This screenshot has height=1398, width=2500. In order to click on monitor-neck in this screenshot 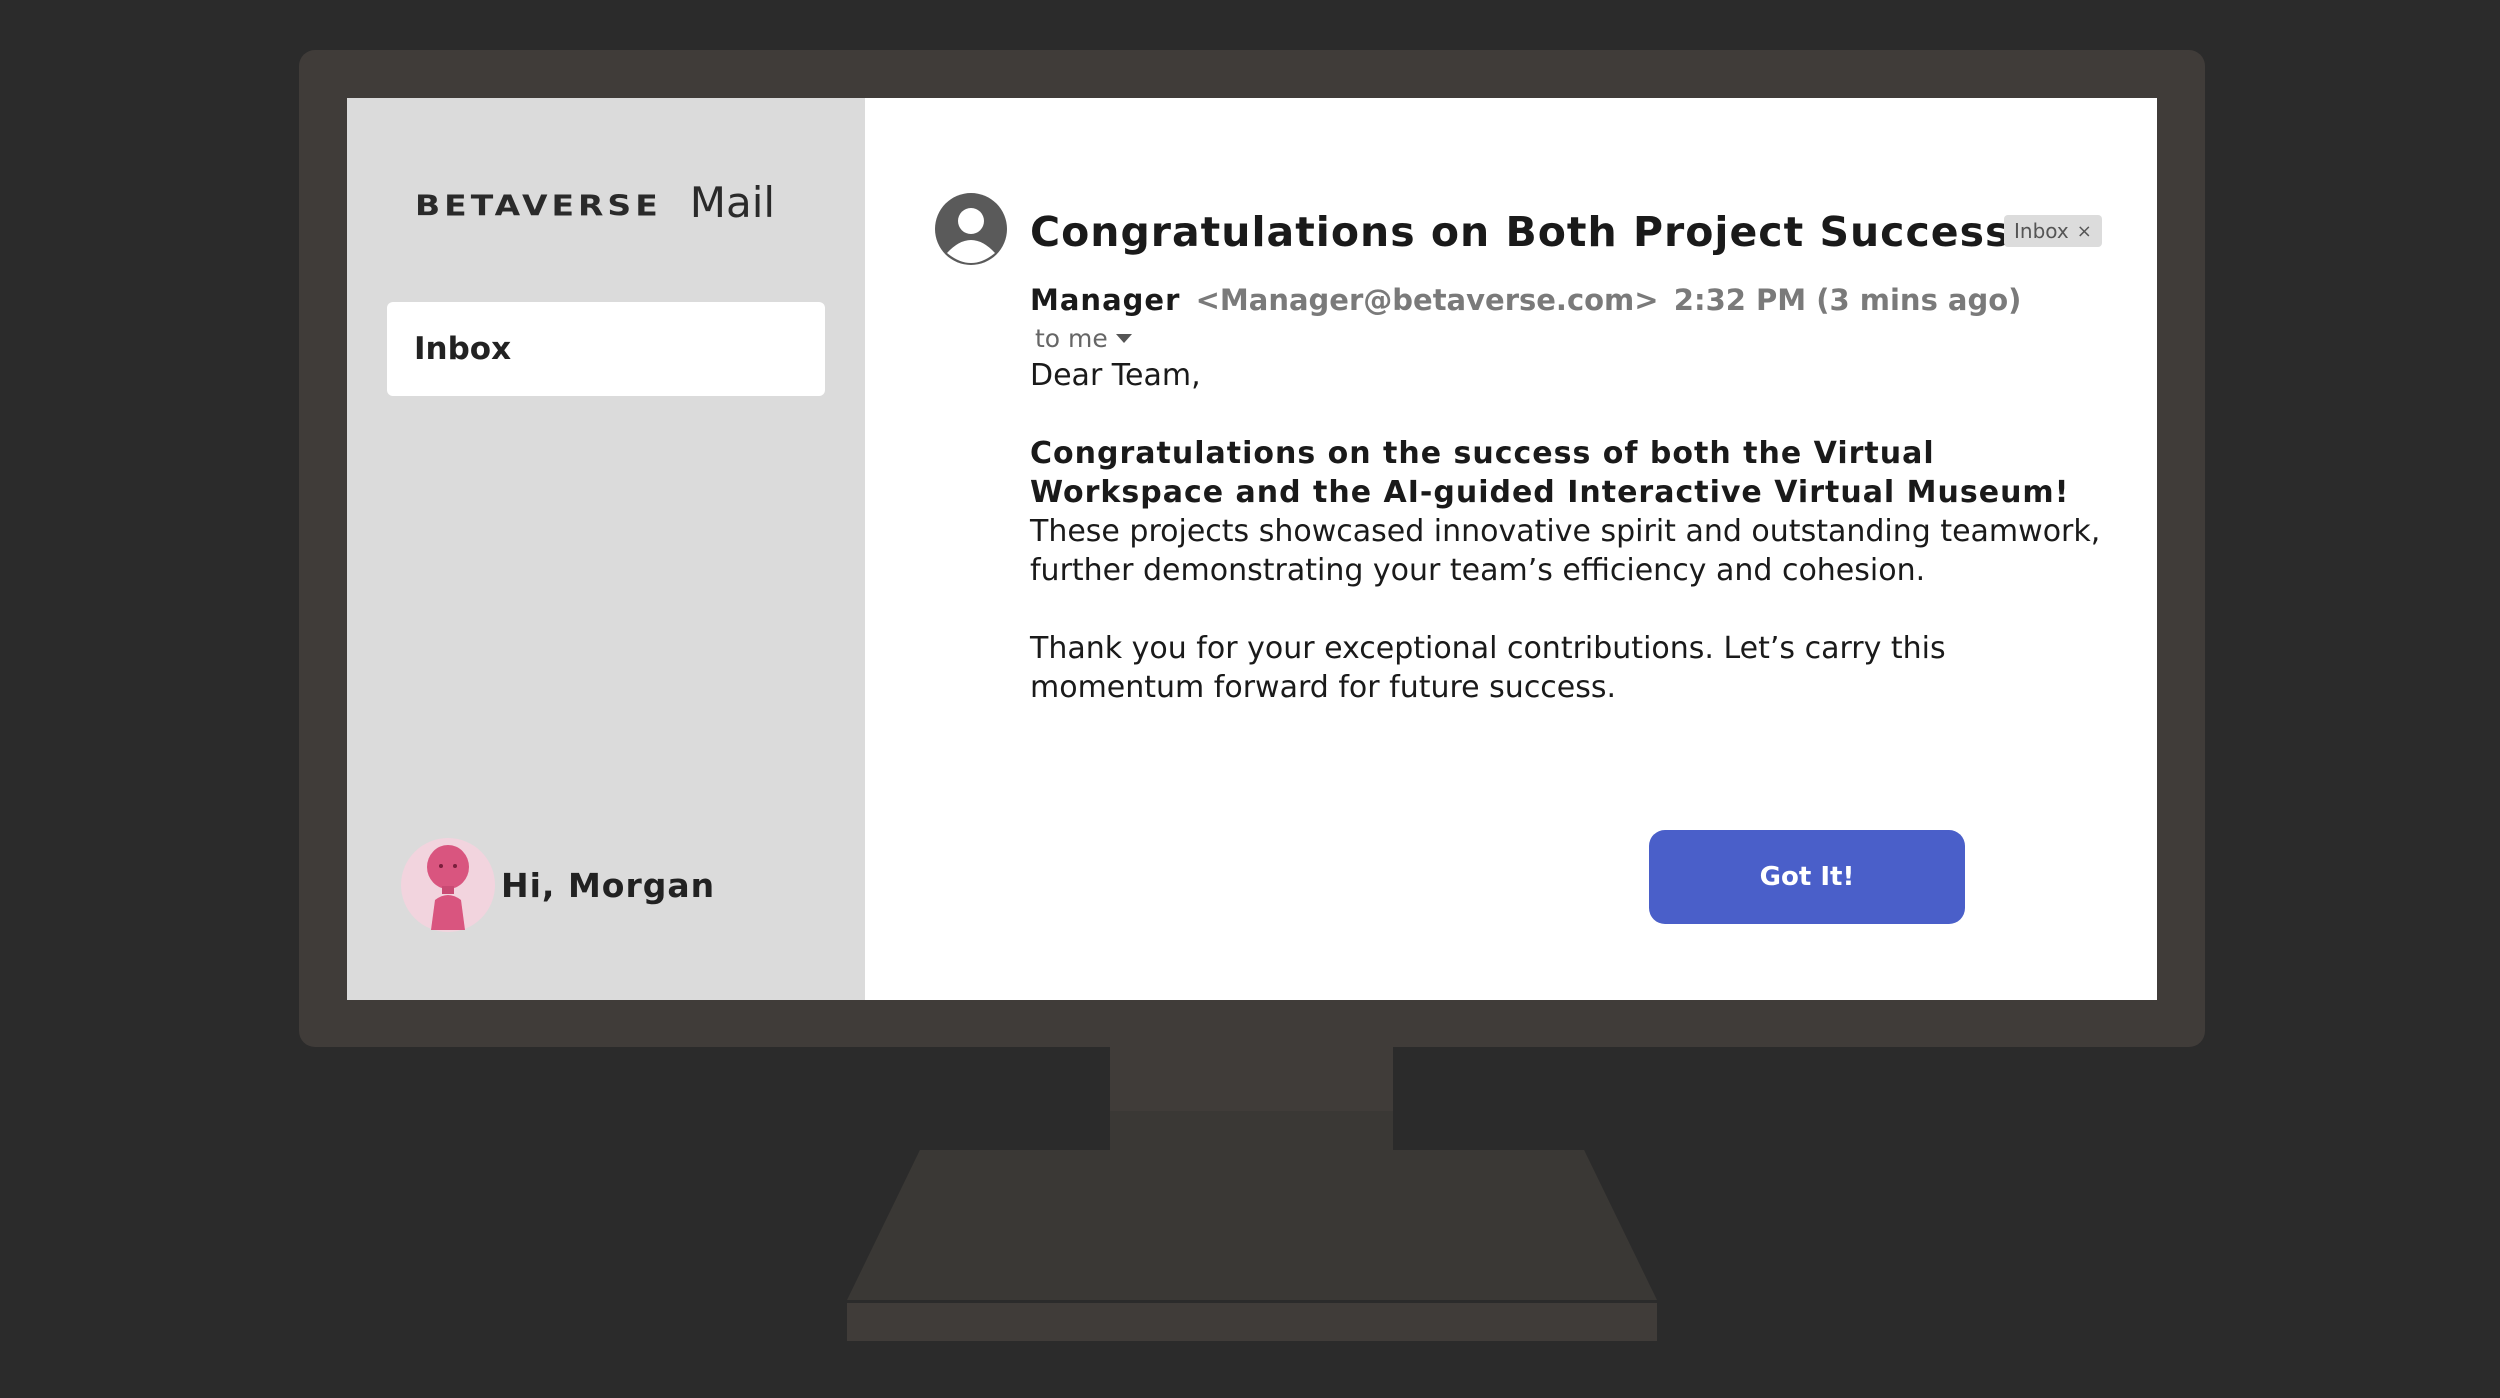, I will do `click(1251, 1079)`.